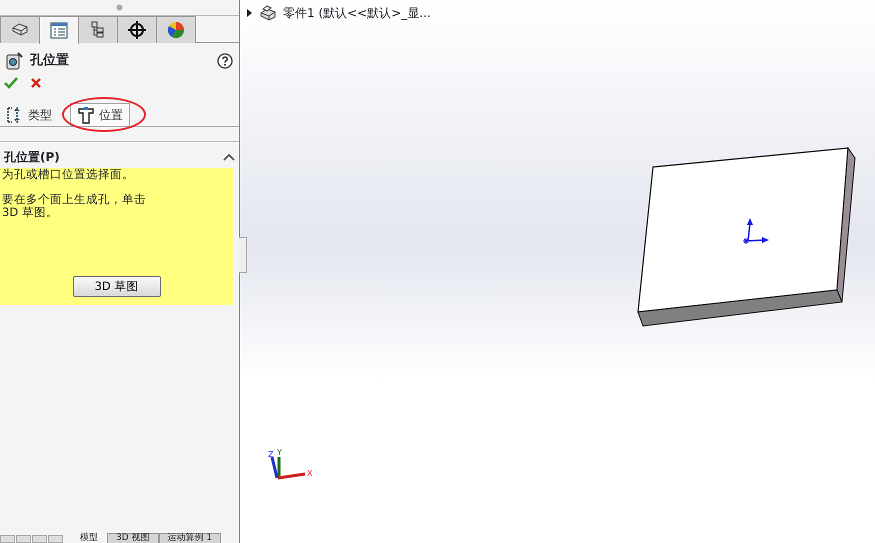  I want to click on expand-arrow-icon, so click(249, 13).